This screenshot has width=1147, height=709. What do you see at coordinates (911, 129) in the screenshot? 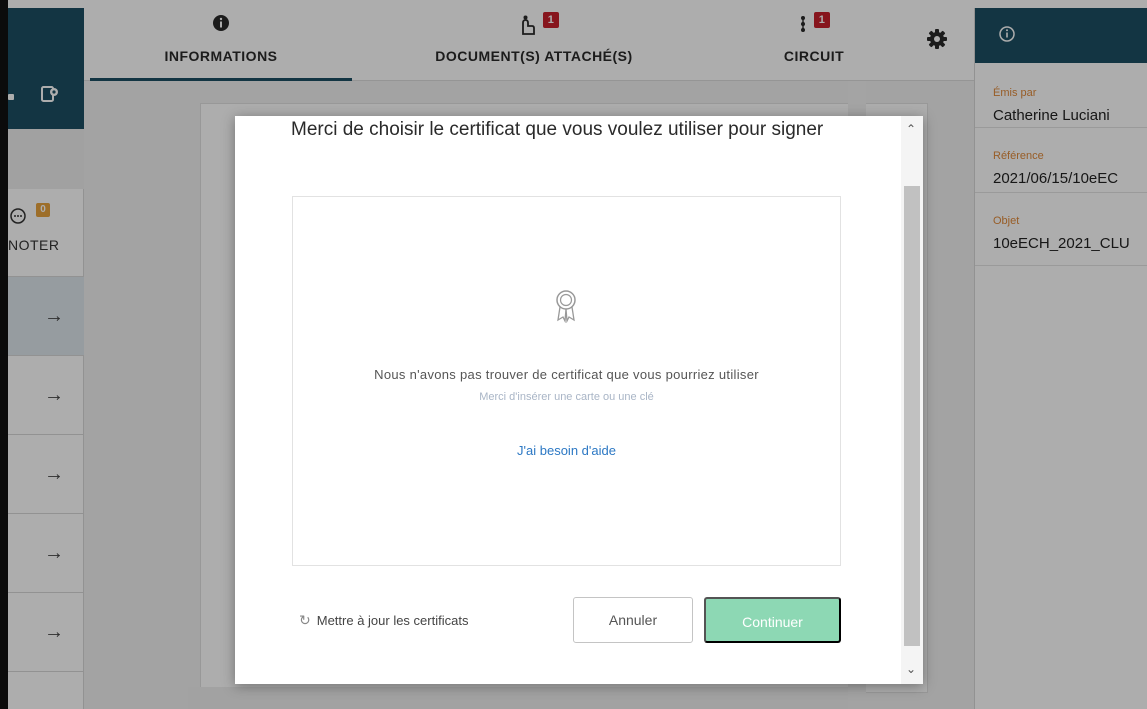
I see `scroll-up-icon: ⌃` at bounding box center [911, 129].